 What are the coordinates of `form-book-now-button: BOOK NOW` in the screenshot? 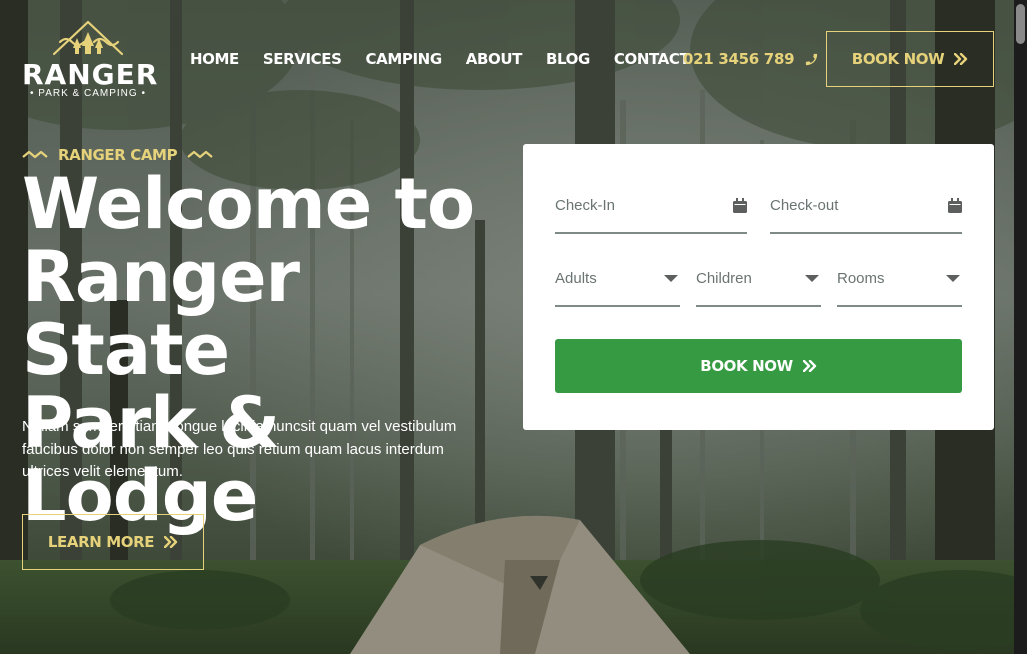 It's located at (758, 366).